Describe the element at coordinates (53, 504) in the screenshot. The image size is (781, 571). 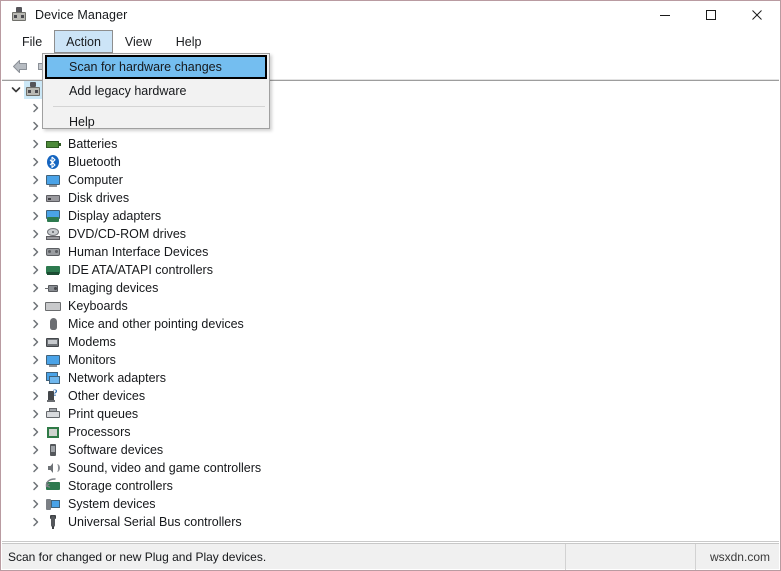
I see `system-device-icon` at that location.